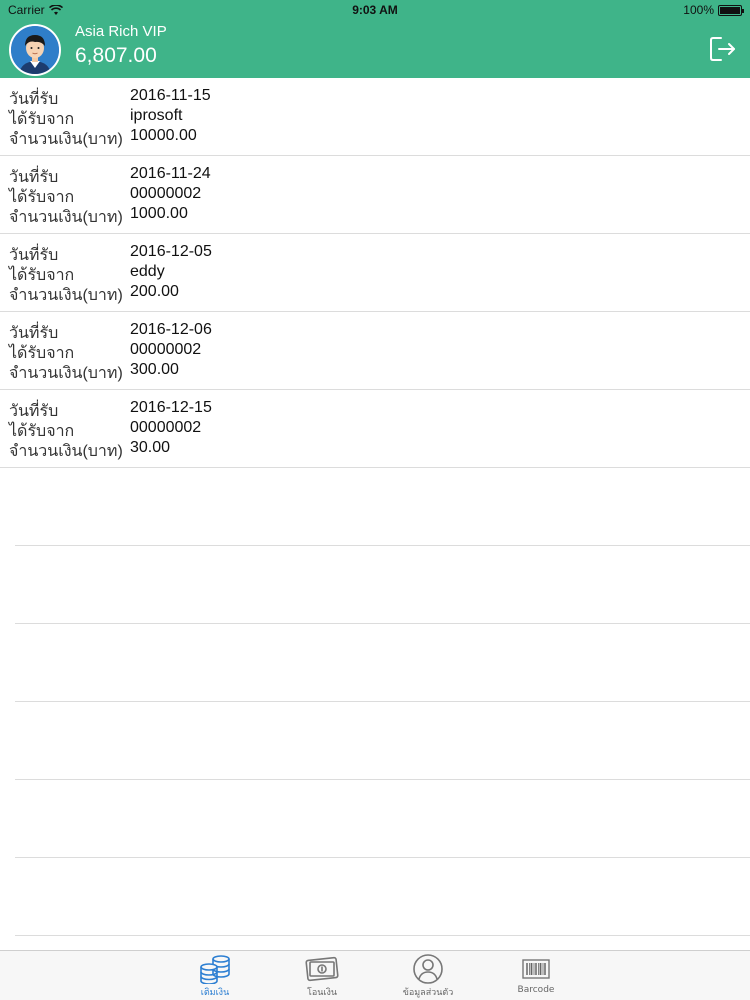 This screenshot has width=750, height=1000. I want to click on tab-barcode: Barcode, so click(536, 975).